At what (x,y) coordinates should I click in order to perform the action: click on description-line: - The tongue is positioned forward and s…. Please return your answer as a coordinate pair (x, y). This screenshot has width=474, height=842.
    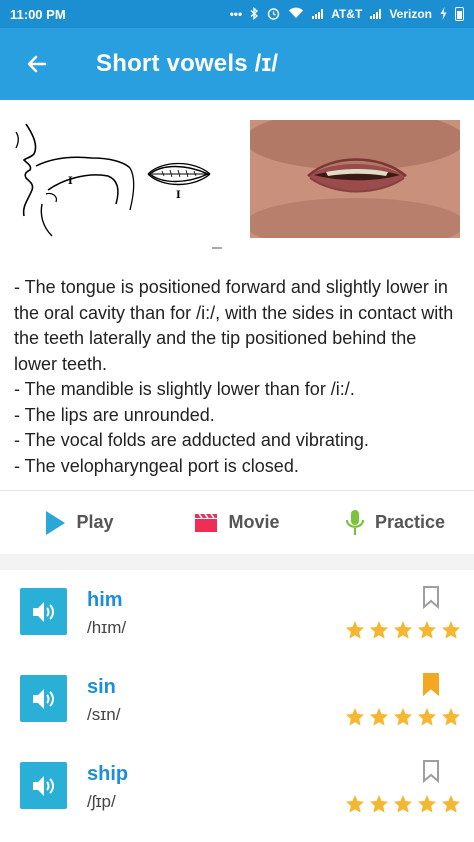
    Looking at the image, I should click on (234, 325).